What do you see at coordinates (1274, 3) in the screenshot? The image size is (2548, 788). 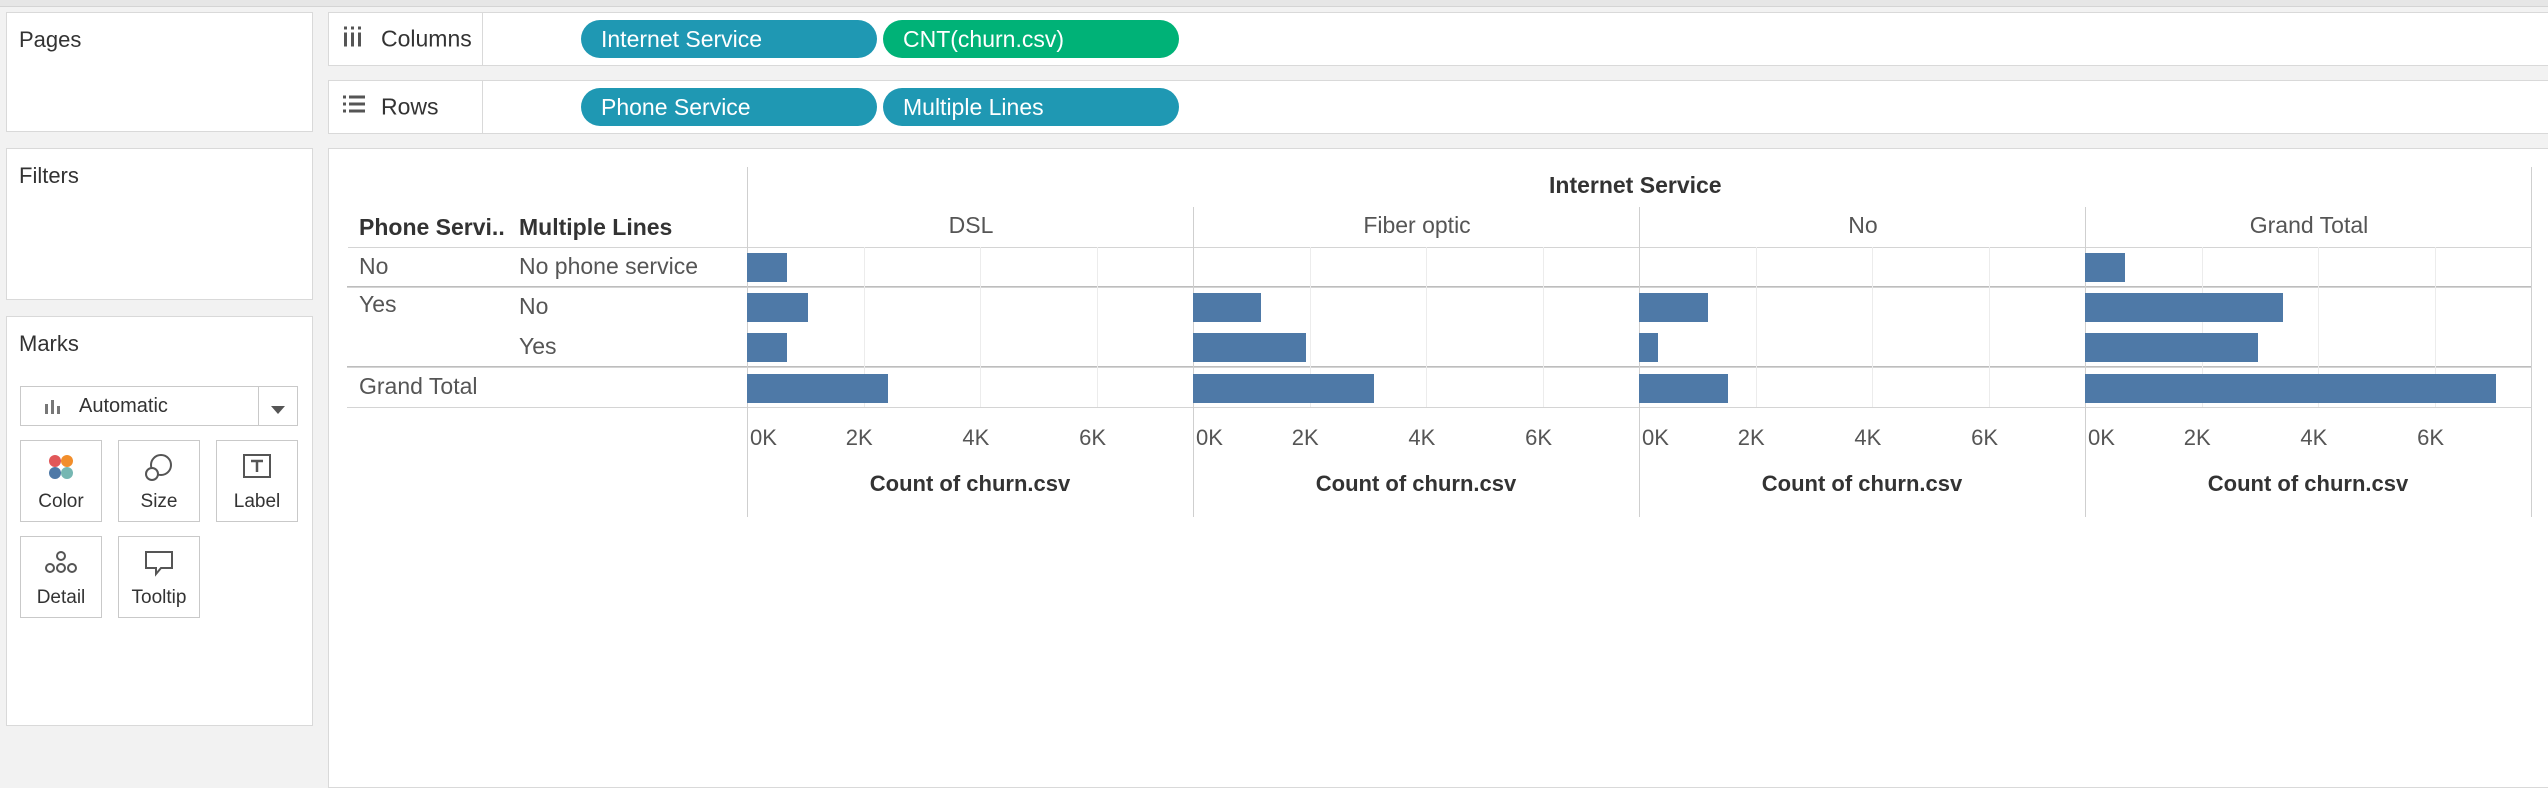 I see `top-toolbar-strip` at bounding box center [1274, 3].